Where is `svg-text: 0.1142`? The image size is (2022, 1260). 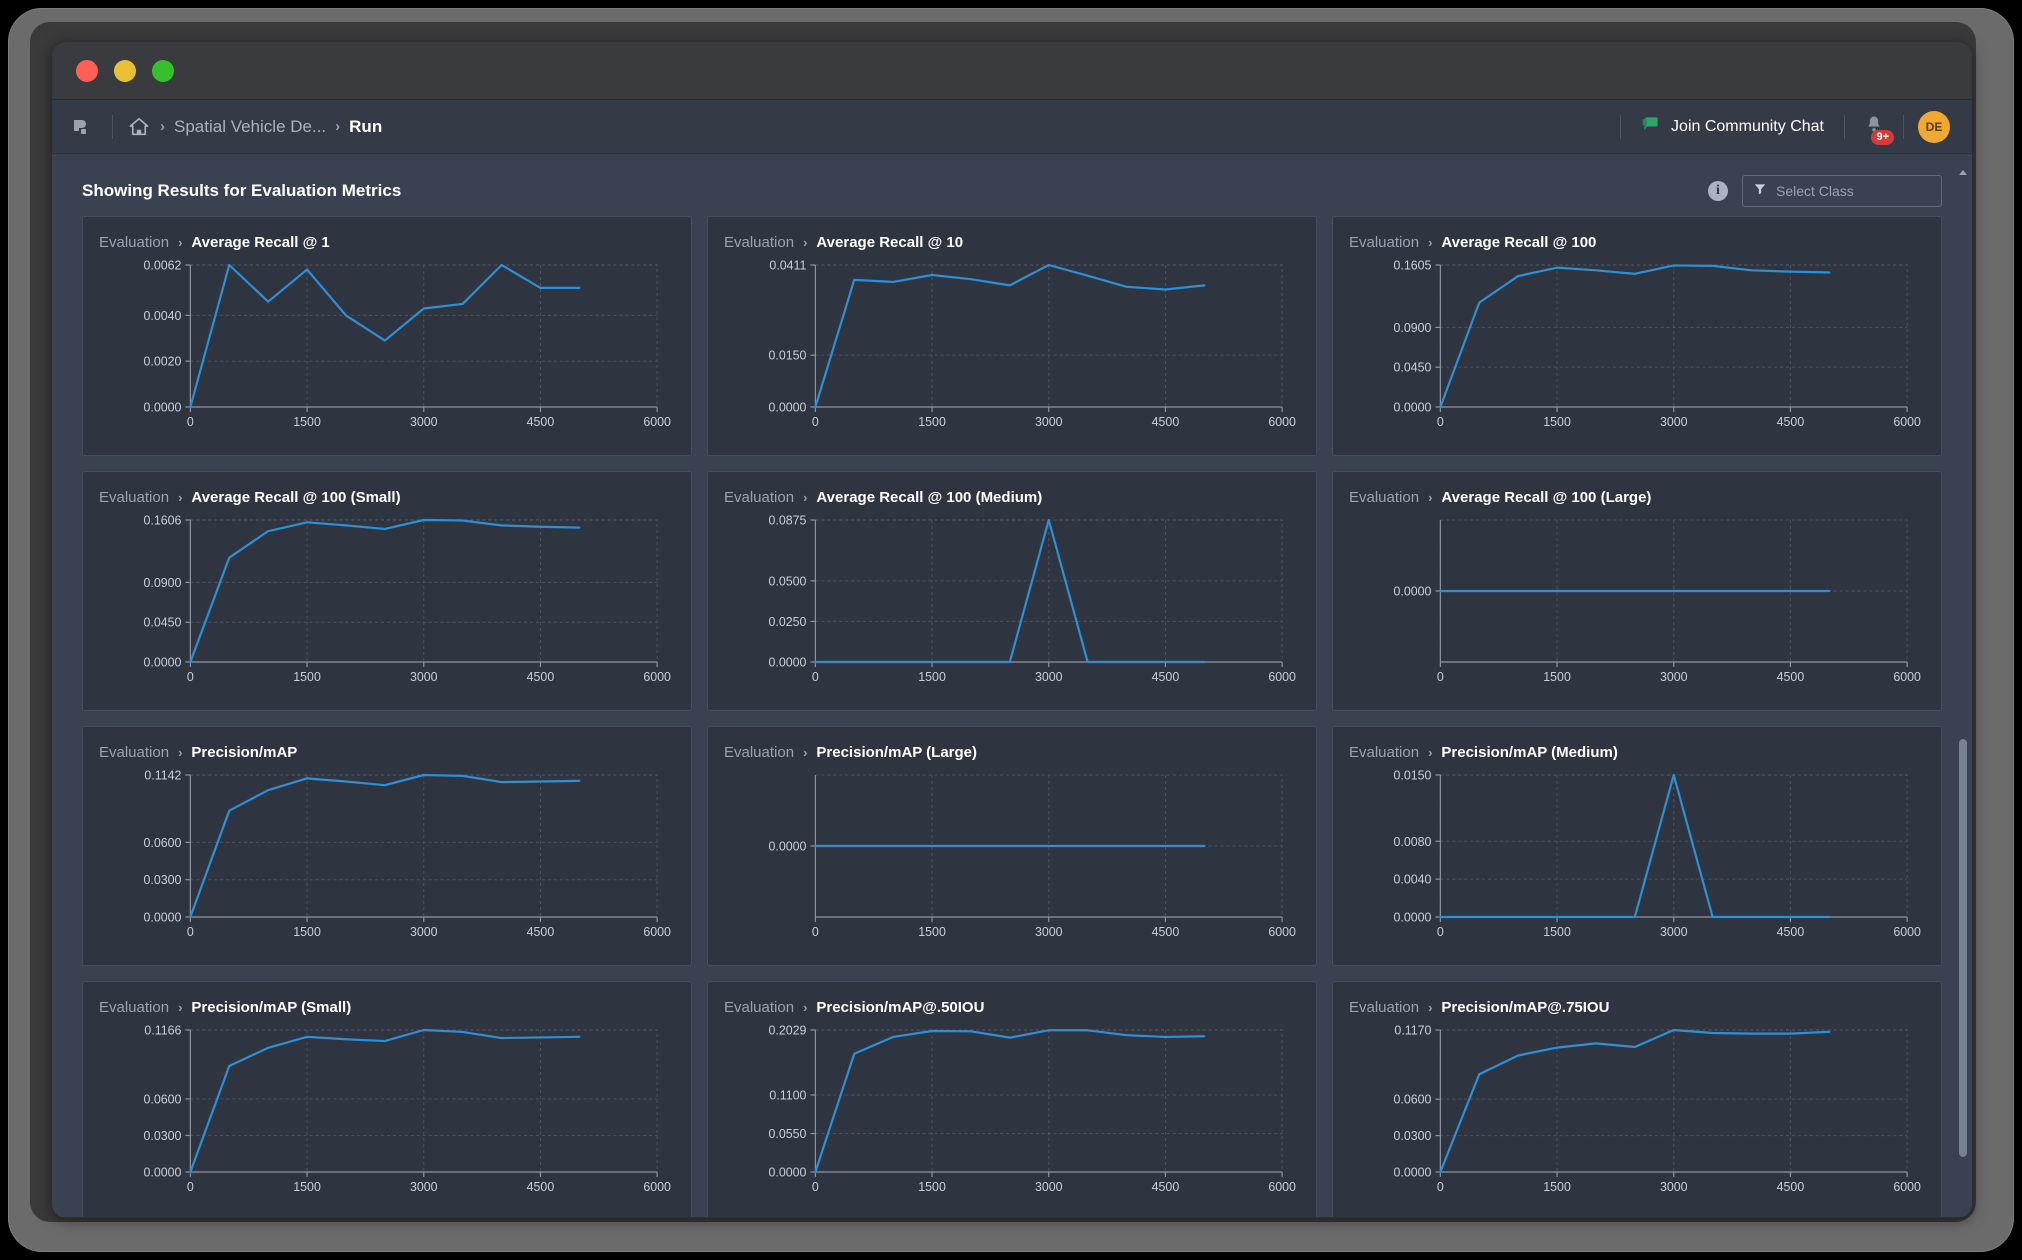
svg-text: 0.1142 is located at coordinates (162, 775).